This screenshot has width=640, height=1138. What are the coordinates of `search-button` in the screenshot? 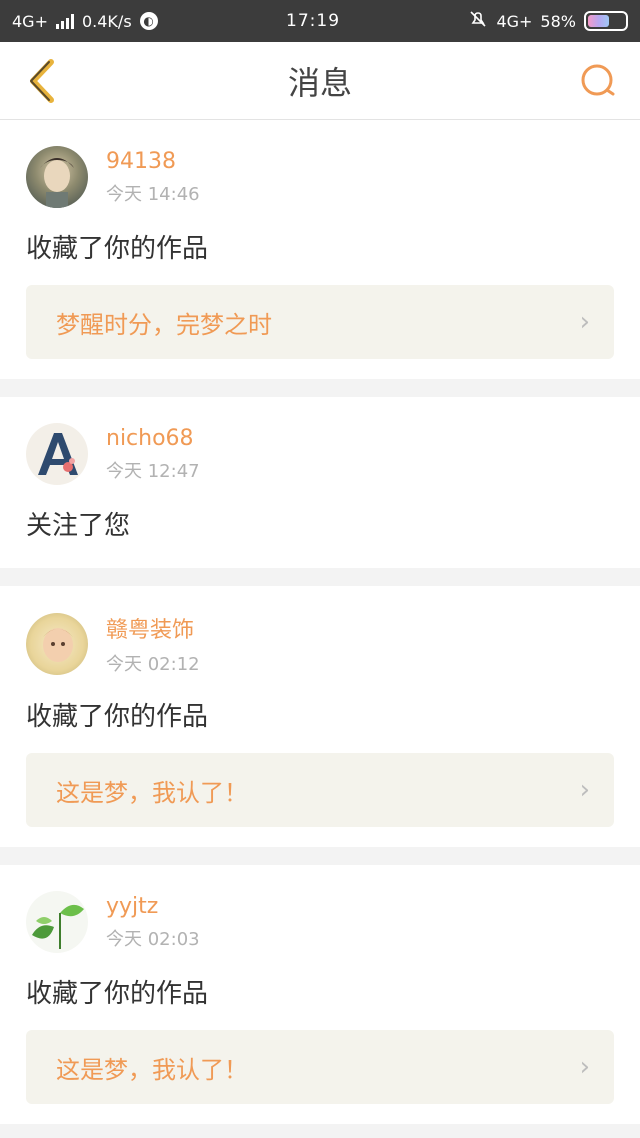 It's located at (598, 81).